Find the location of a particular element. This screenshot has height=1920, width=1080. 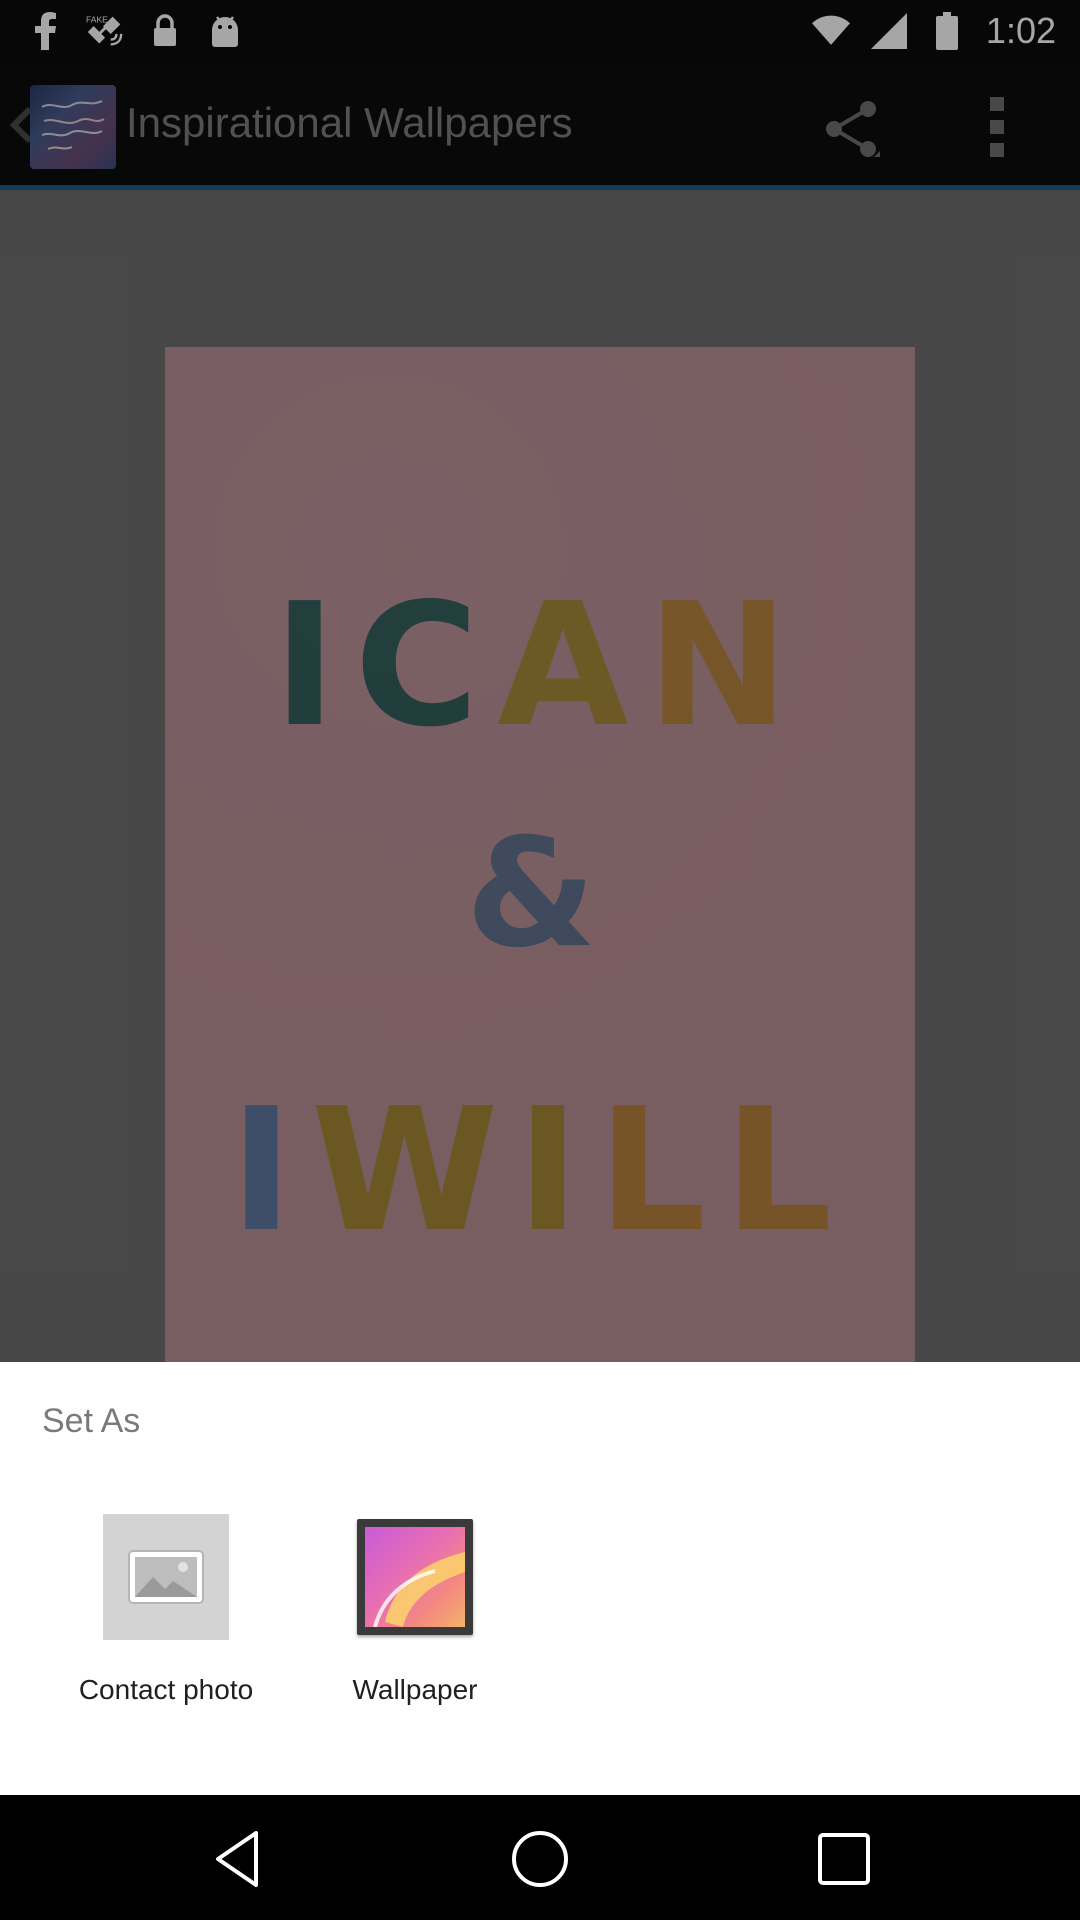

option-contact-photo: Contact photo is located at coordinates (166, 1634).